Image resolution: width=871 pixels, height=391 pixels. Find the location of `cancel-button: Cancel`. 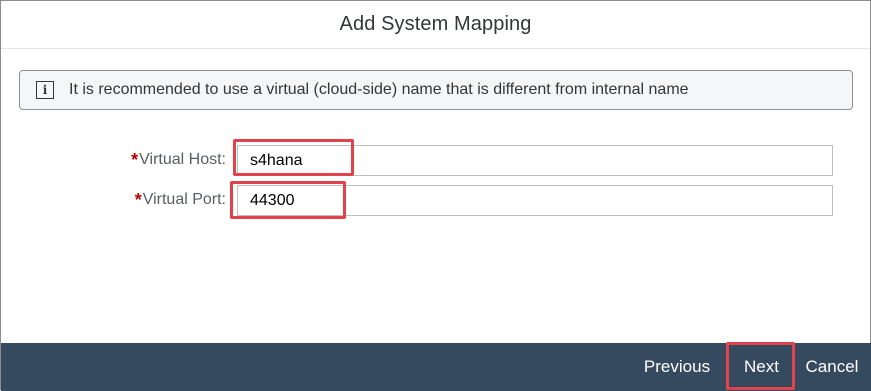

cancel-button: Cancel is located at coordinates (832, 367).